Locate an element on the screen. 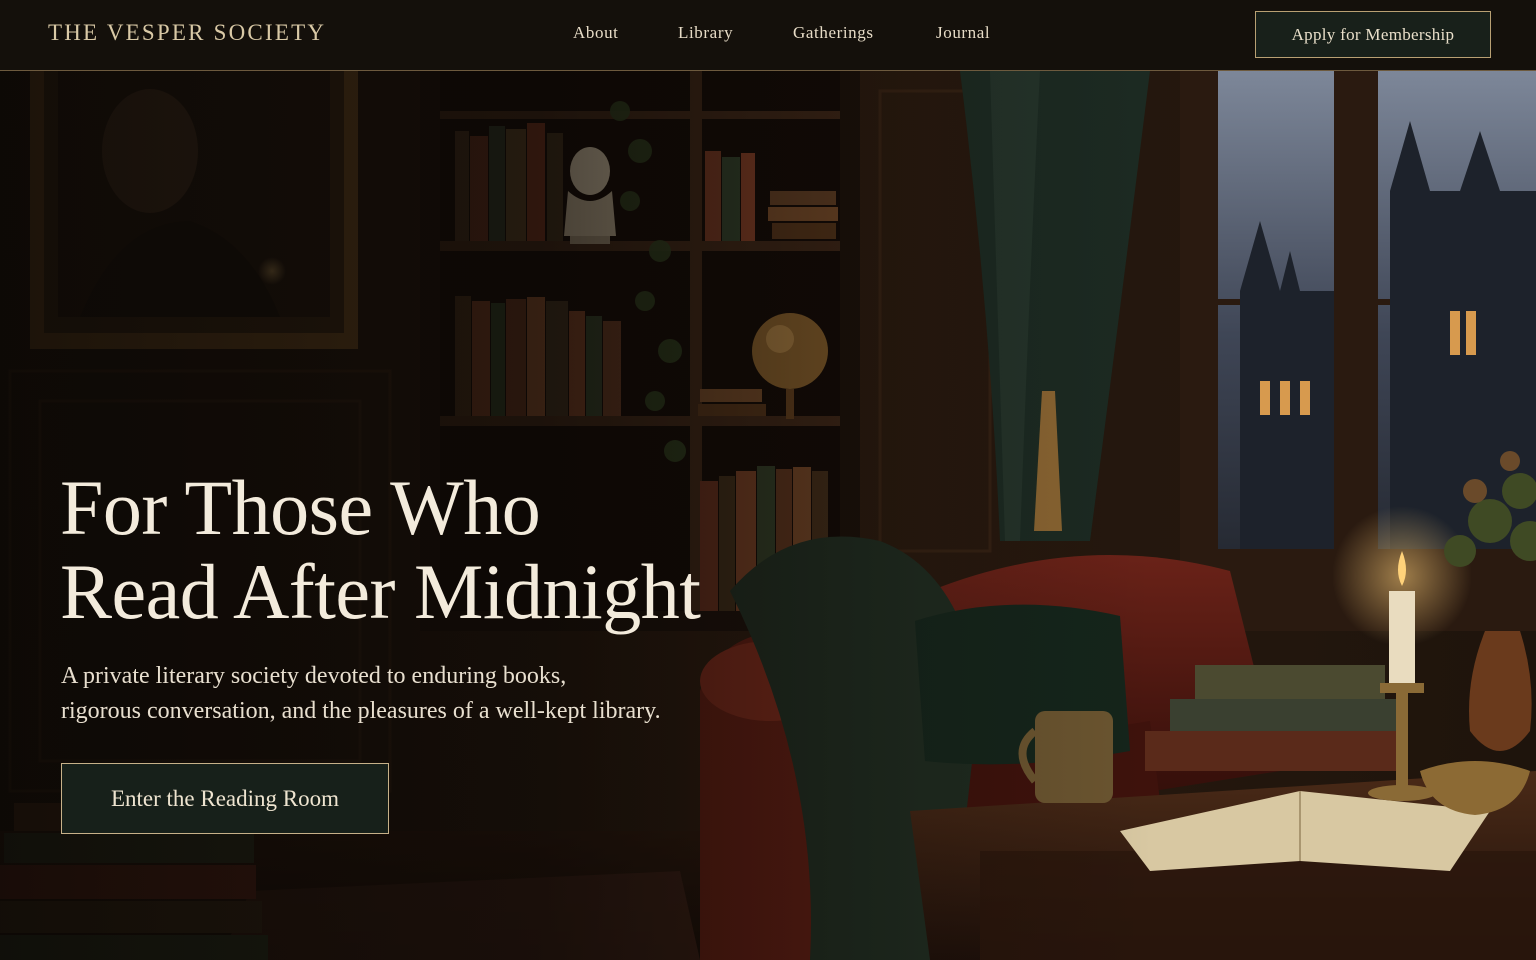  hero-headline-line-2: Read After Midnight is located at coordinates (380, 591).